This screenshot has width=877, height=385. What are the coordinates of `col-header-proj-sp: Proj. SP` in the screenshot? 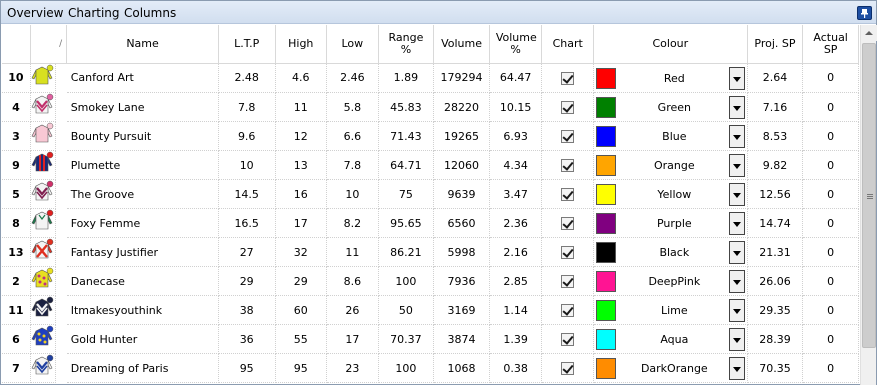 It's located at (775, 44).